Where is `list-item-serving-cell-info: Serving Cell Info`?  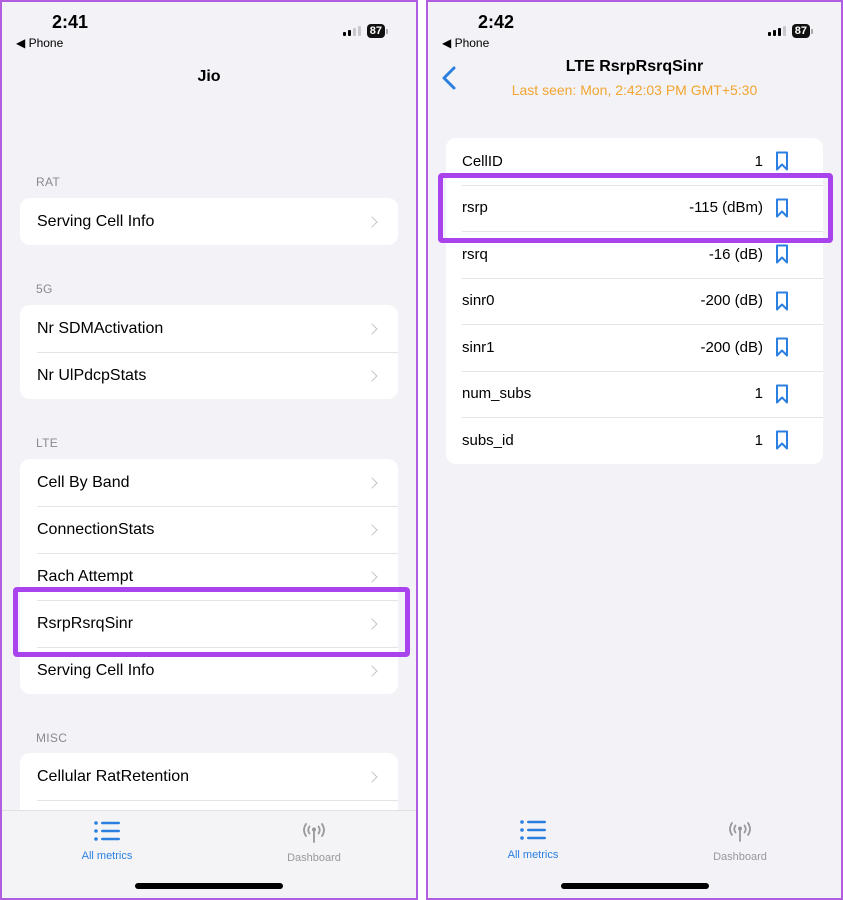
list-item-serving-cell-info: Serving Cell Info is located at coordinates (209, 221).